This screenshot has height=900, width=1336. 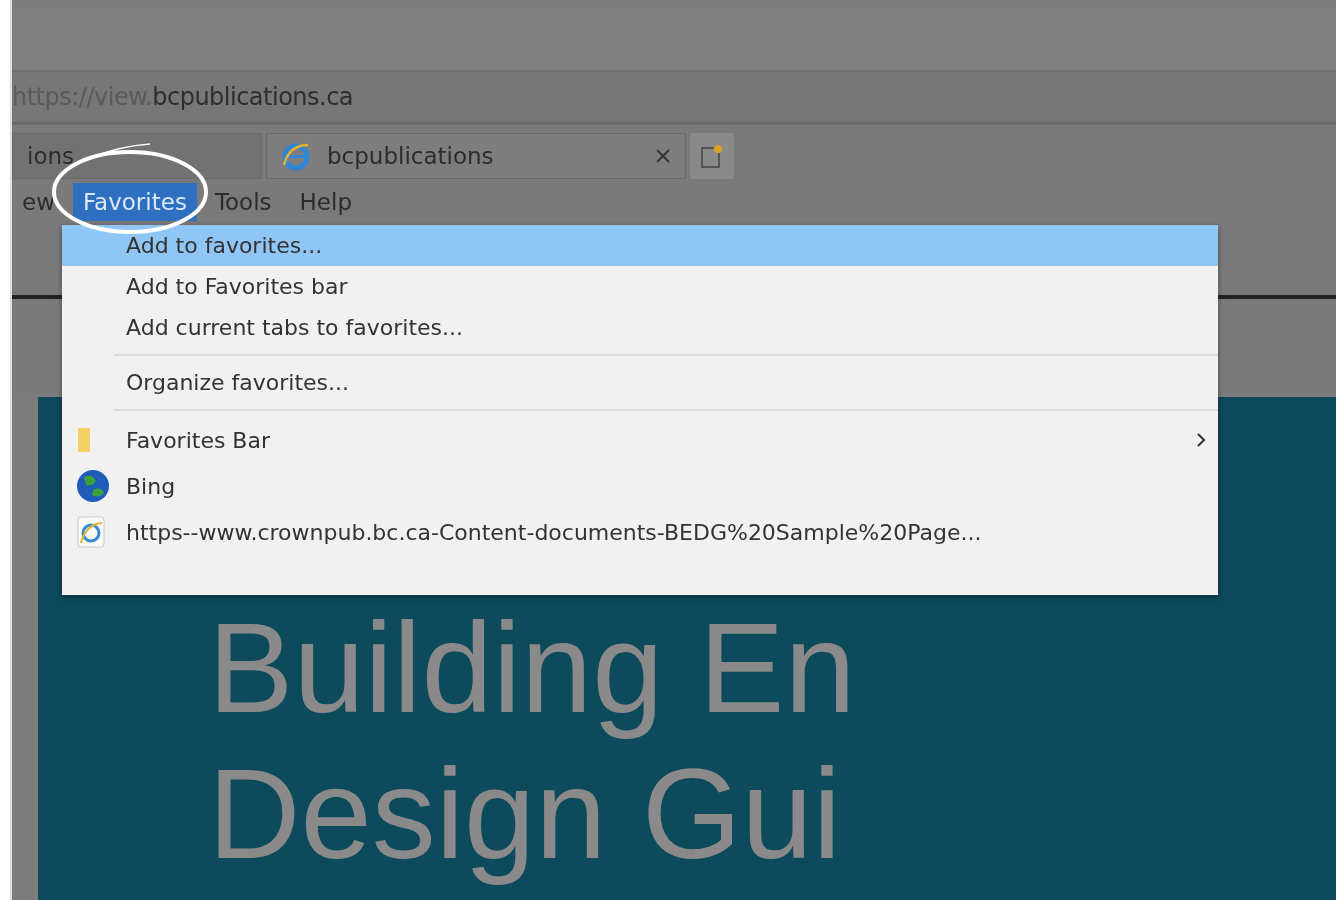 I want to click on webpage-icon, so click(x=91, y=532).